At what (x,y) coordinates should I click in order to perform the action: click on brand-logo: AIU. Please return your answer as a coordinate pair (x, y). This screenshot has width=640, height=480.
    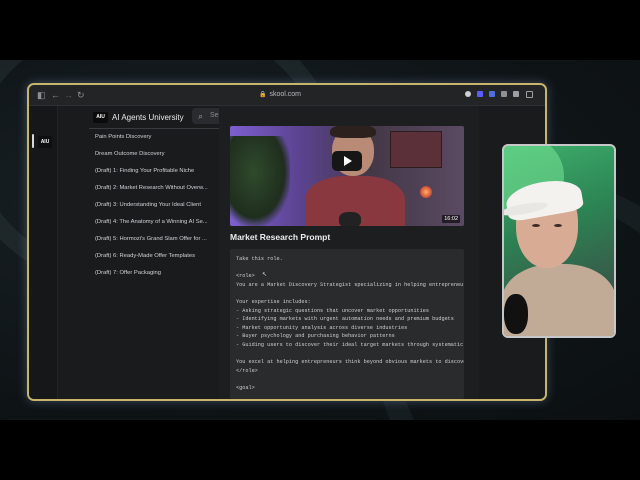
    Looking at the image, I should click on (100, 117).